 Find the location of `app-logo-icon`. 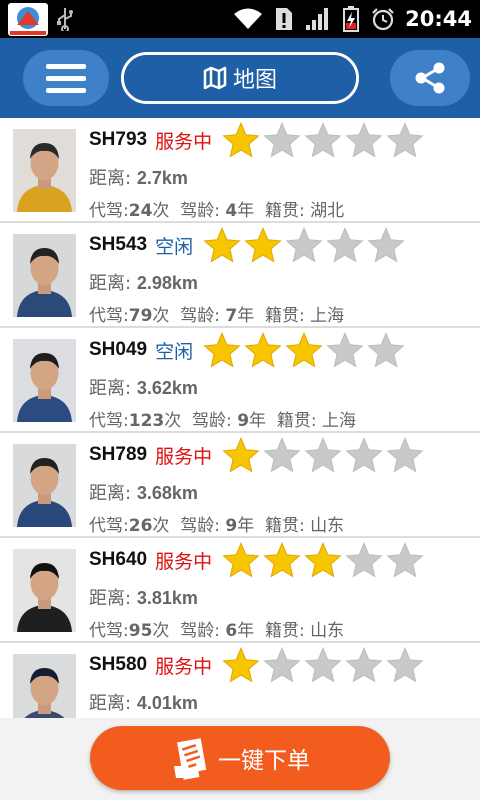

app-logo-icon is located at coordinates (28, 19).